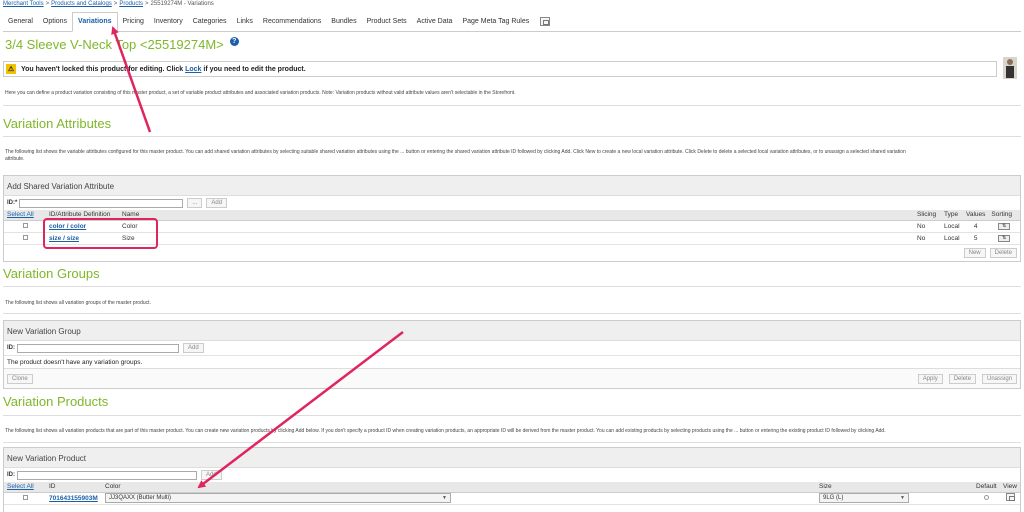 The height and width of the screenshot is (512, 1024). What do you see at coordinates (300, 410) in the screenshot?
I see `annotation-arrow-to-color-select` at bounding box center [300, 410].